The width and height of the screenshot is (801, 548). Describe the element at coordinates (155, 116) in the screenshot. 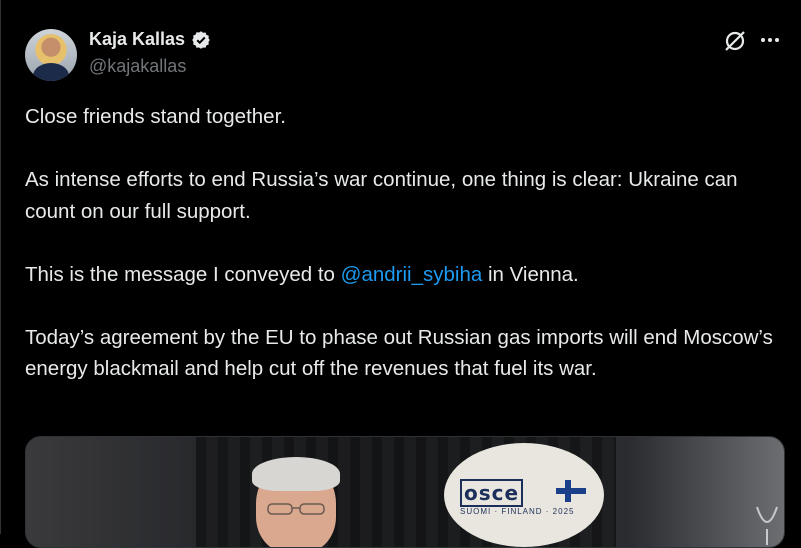

I see `tweet-paragraph-1: Close friends stand together.` at that location.